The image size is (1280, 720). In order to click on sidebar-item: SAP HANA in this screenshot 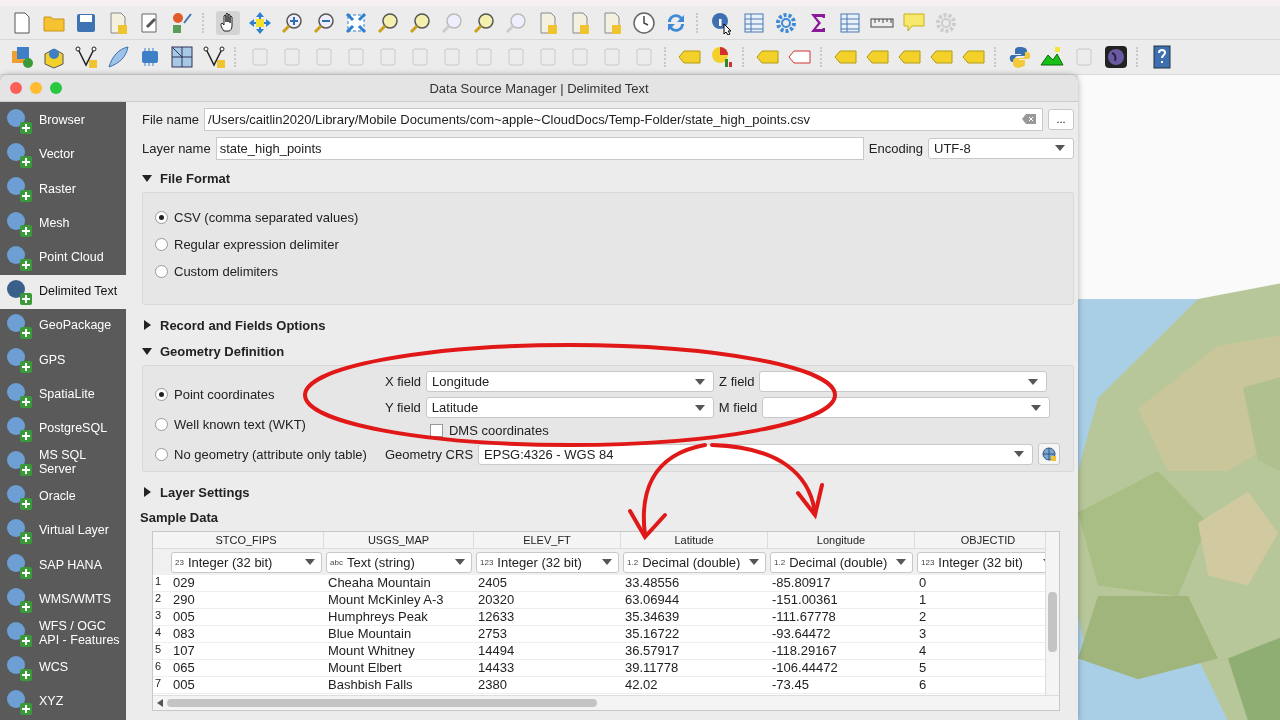, I will do `click(63, 565)`.